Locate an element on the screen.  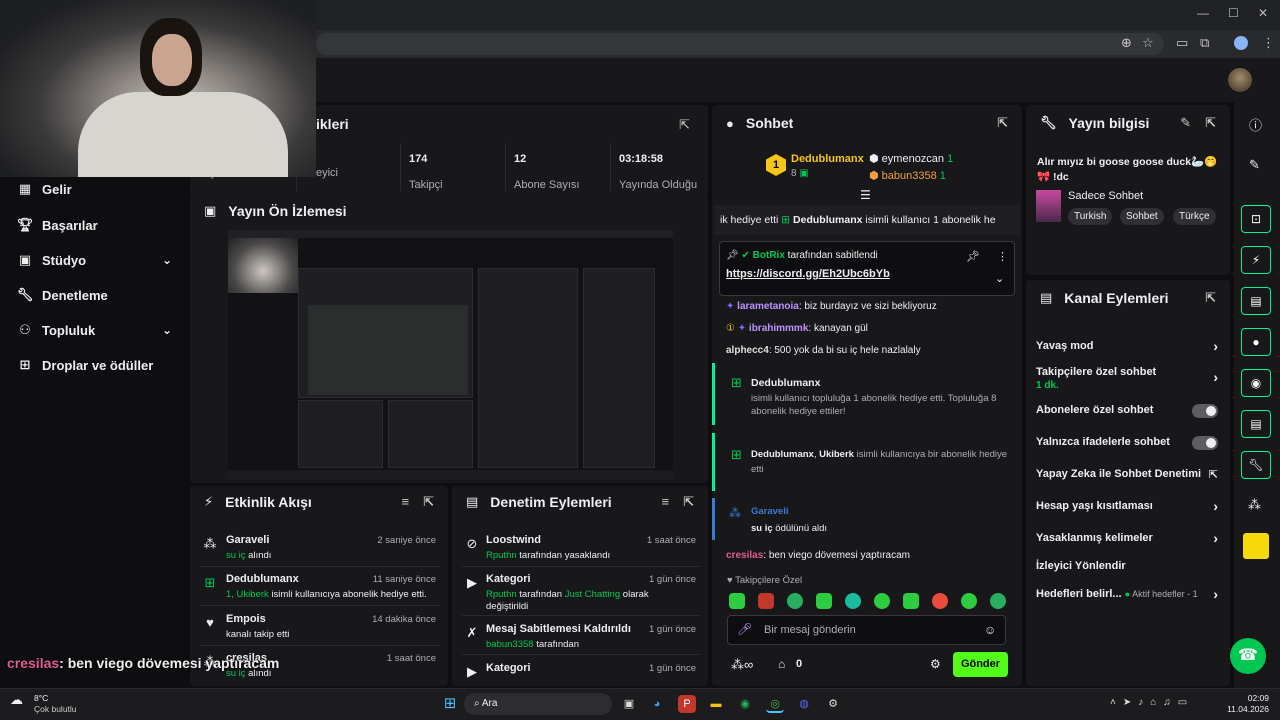
system-tray-icons: ˄➤♪⌂♫▭ is located at coordinates (1152, 702).